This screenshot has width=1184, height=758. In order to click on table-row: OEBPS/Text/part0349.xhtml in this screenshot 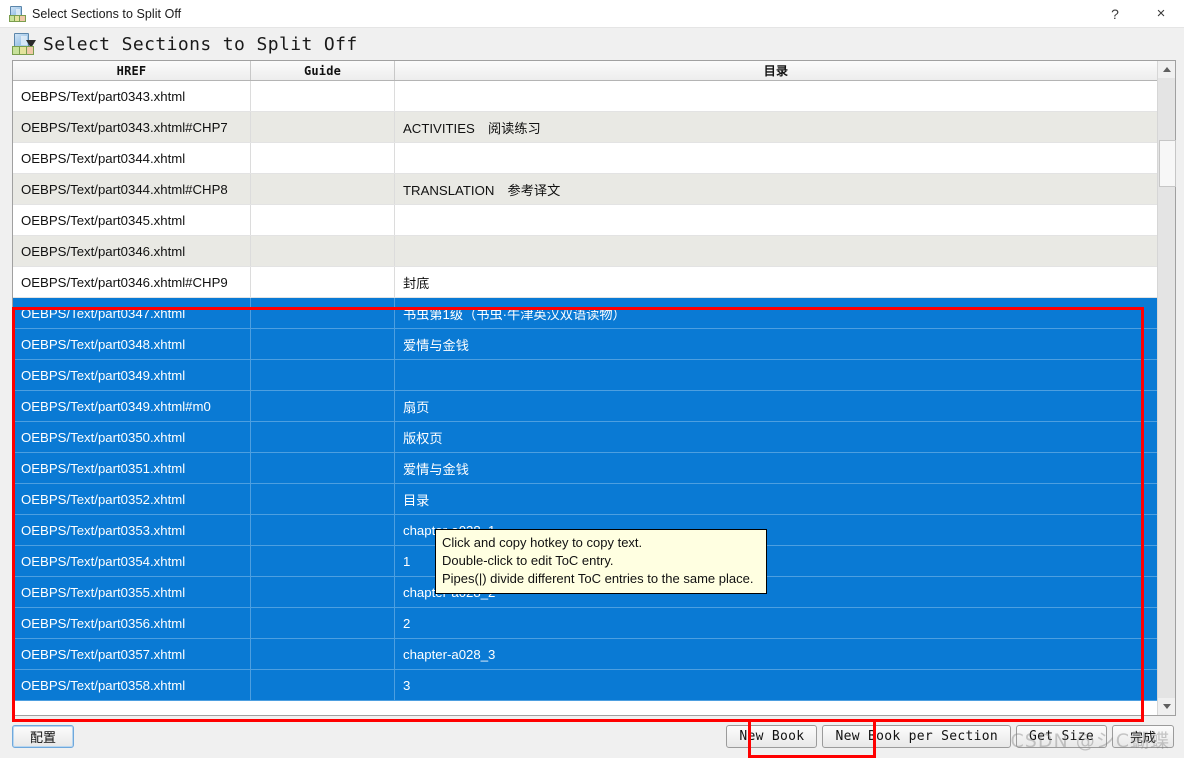, I will do `click(585, 375)`.